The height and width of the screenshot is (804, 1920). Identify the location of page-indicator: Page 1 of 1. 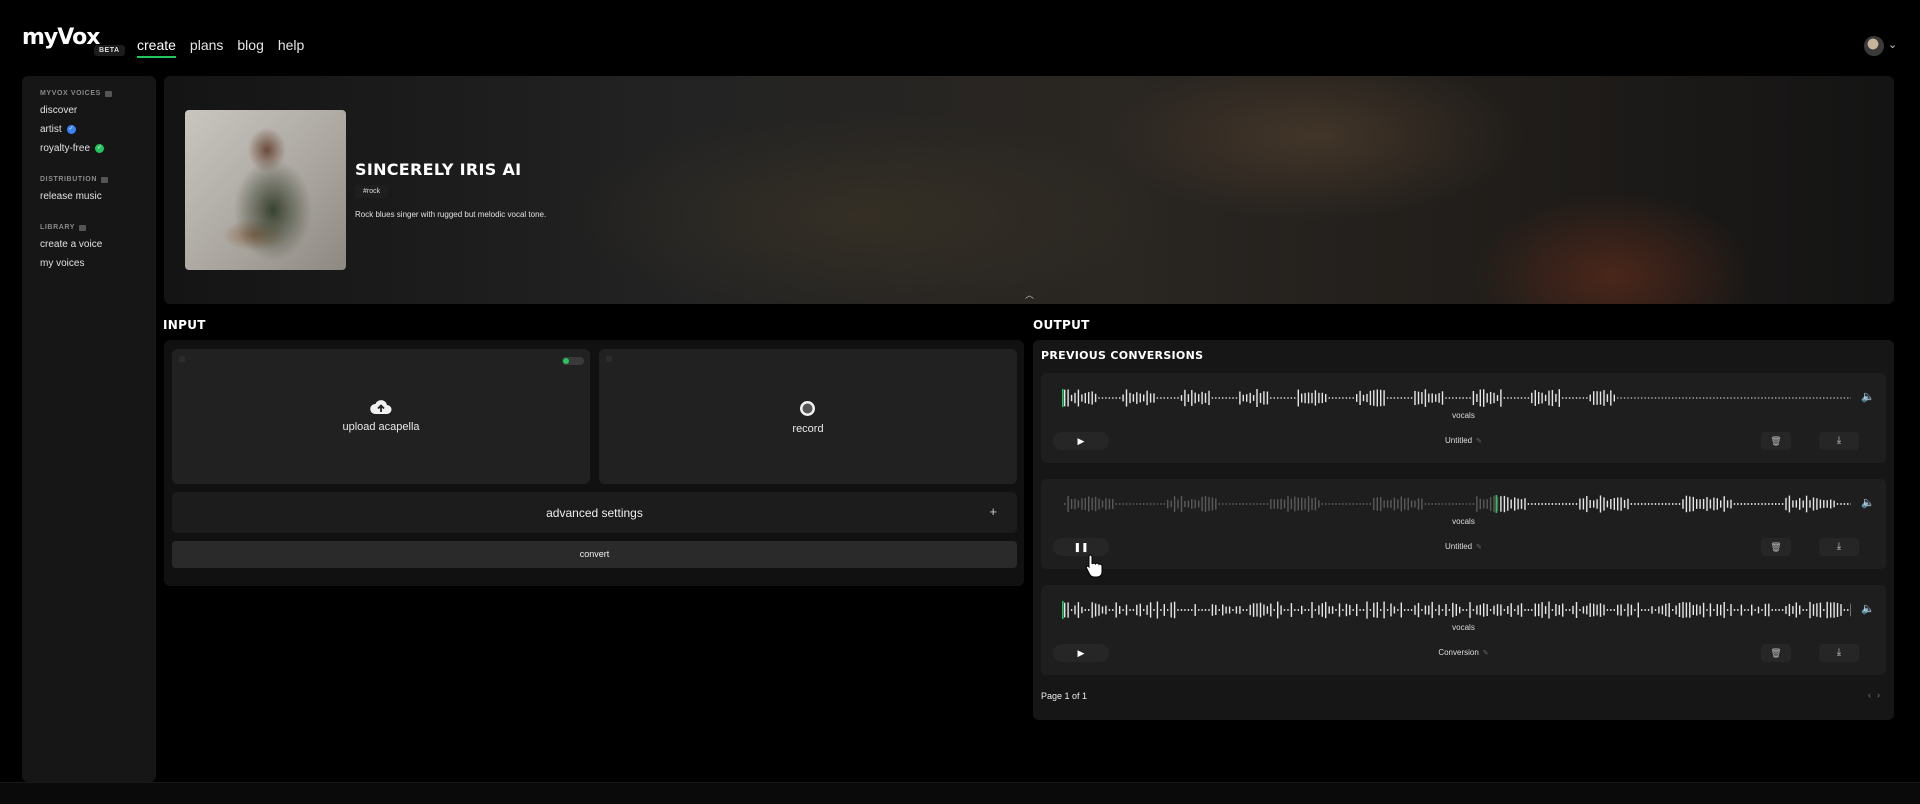
(1064, 696).